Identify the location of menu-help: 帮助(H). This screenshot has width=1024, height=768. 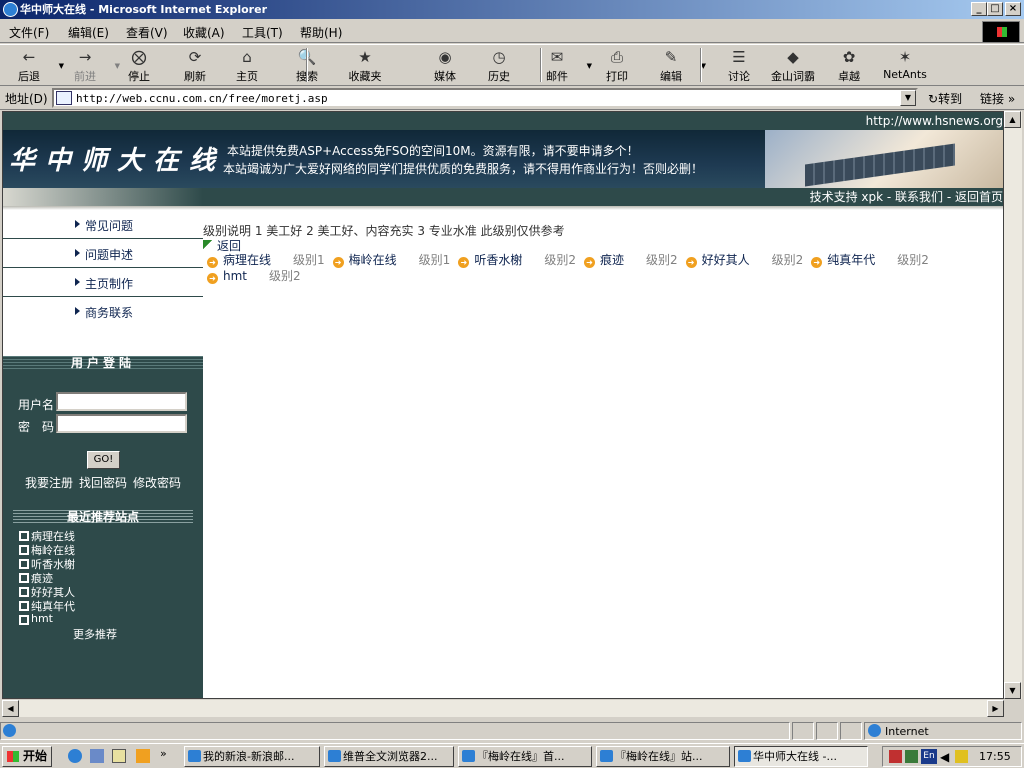
(321, 32).